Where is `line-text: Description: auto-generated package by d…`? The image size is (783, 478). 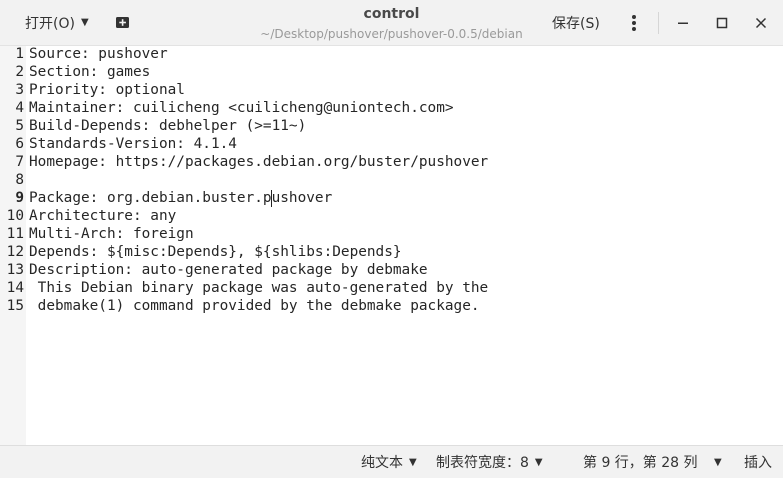
line-text: Description: auto-generated package by d… is located at coordinates (228, 270).